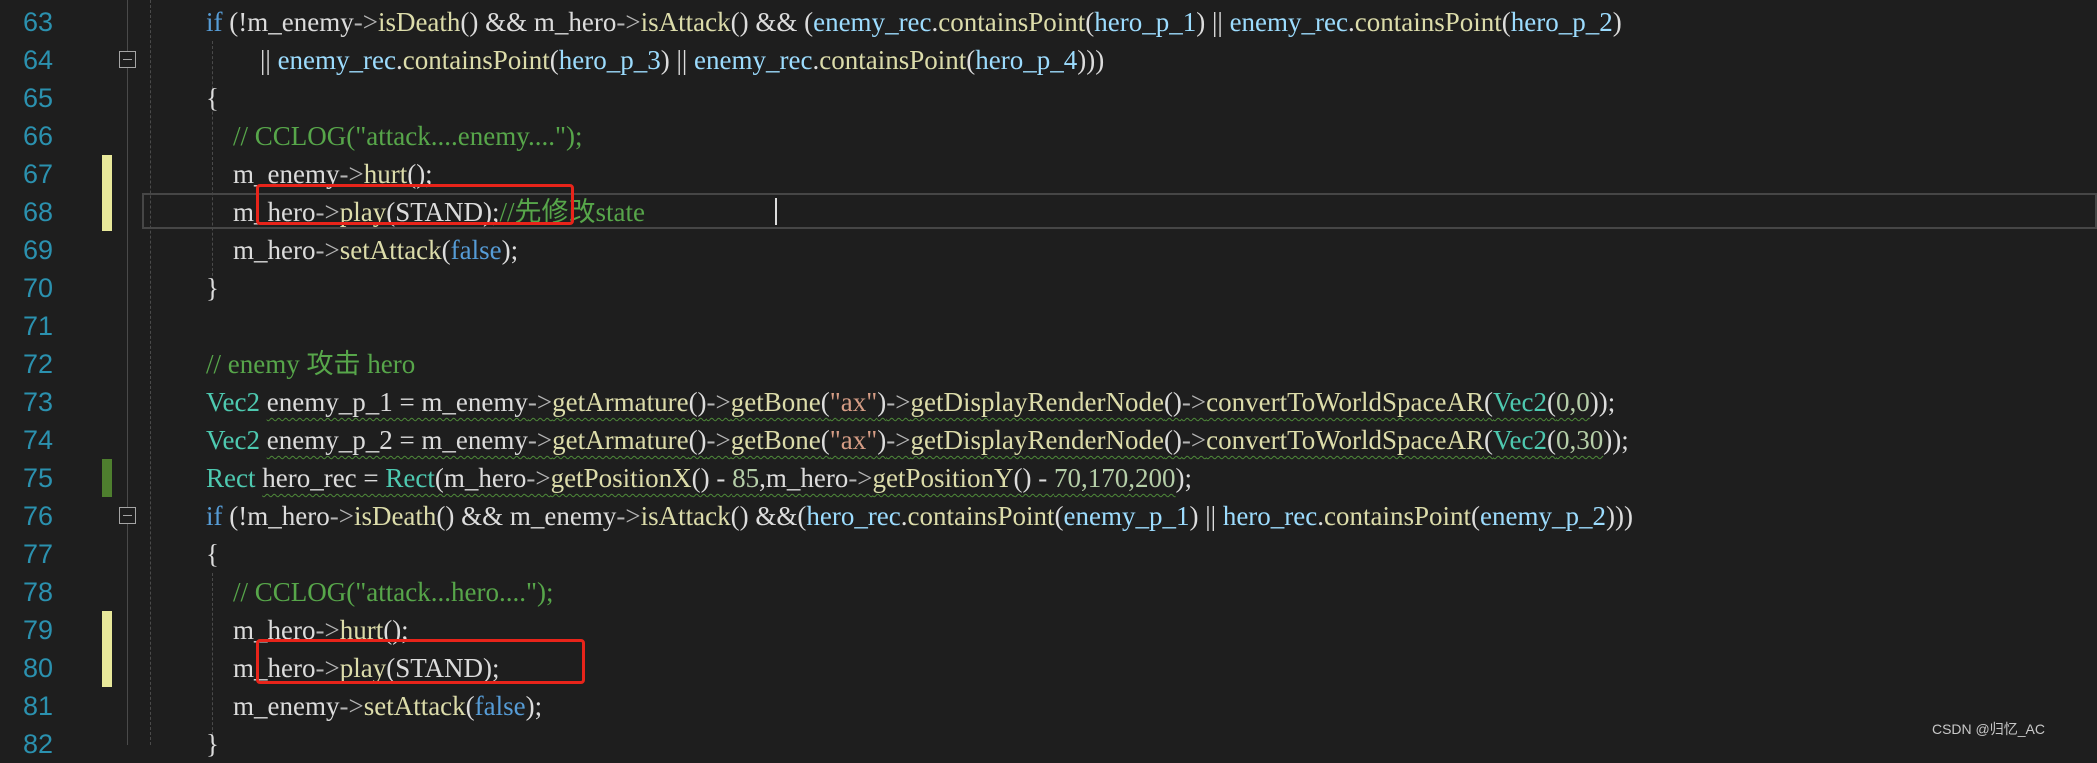  Describe the element at coordinates (1145, 22) in the screenshot. I see `code-token: hero_p_1` at that location.